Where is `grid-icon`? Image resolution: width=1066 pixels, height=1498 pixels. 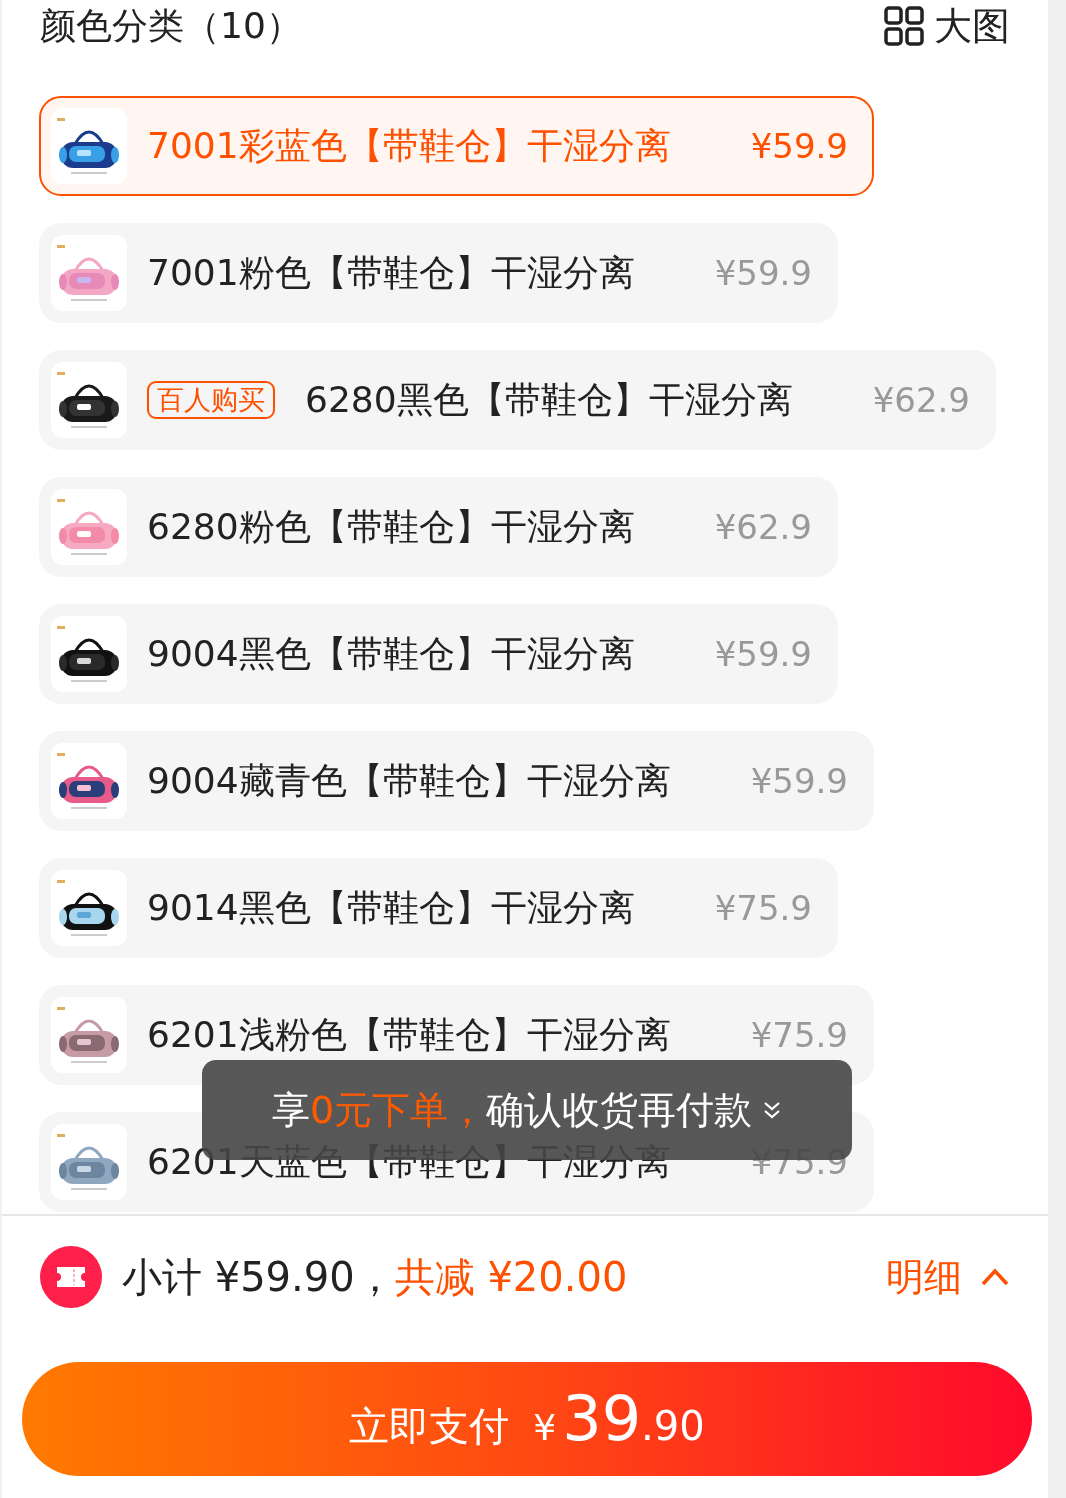
grid-icon is located at coordinates (904, 26).